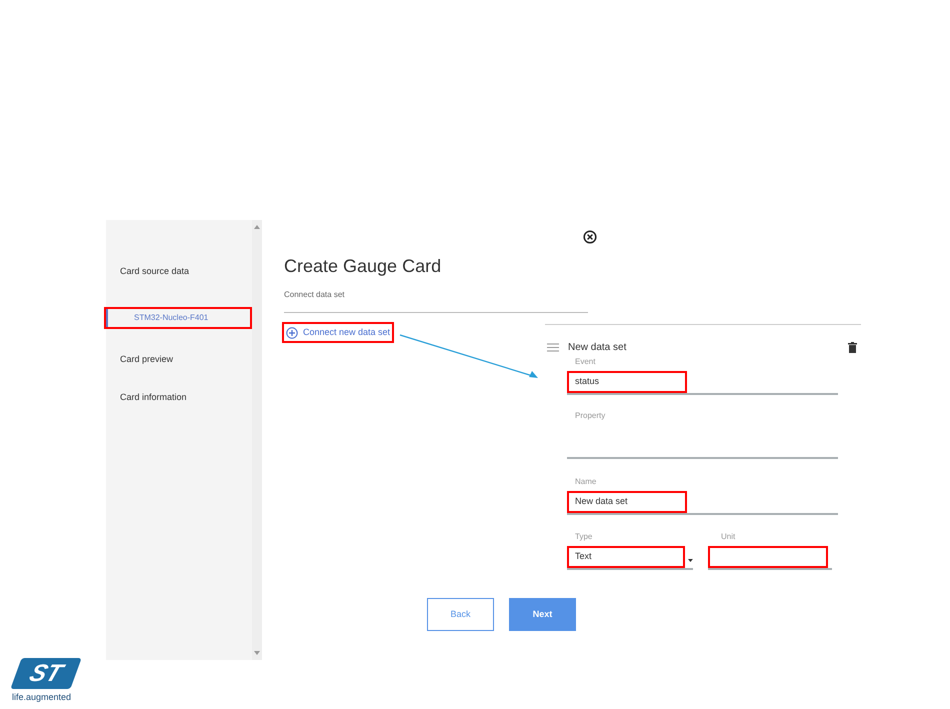 This screenshot has width=950, height=709. I want to click on device-link: STM32-Nucleo-F401, so click(178, 318).